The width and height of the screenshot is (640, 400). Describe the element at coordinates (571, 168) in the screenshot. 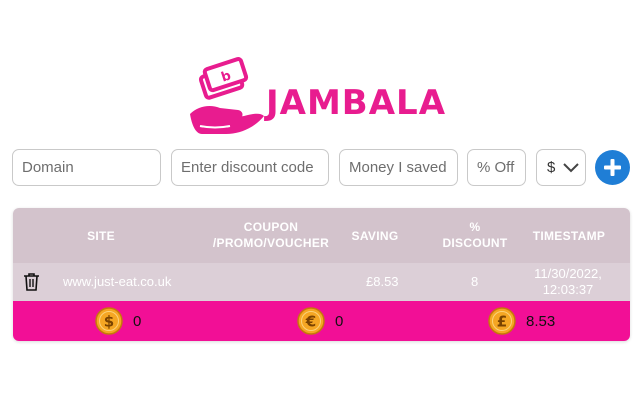

I see `chevron-down-icon` at that location.